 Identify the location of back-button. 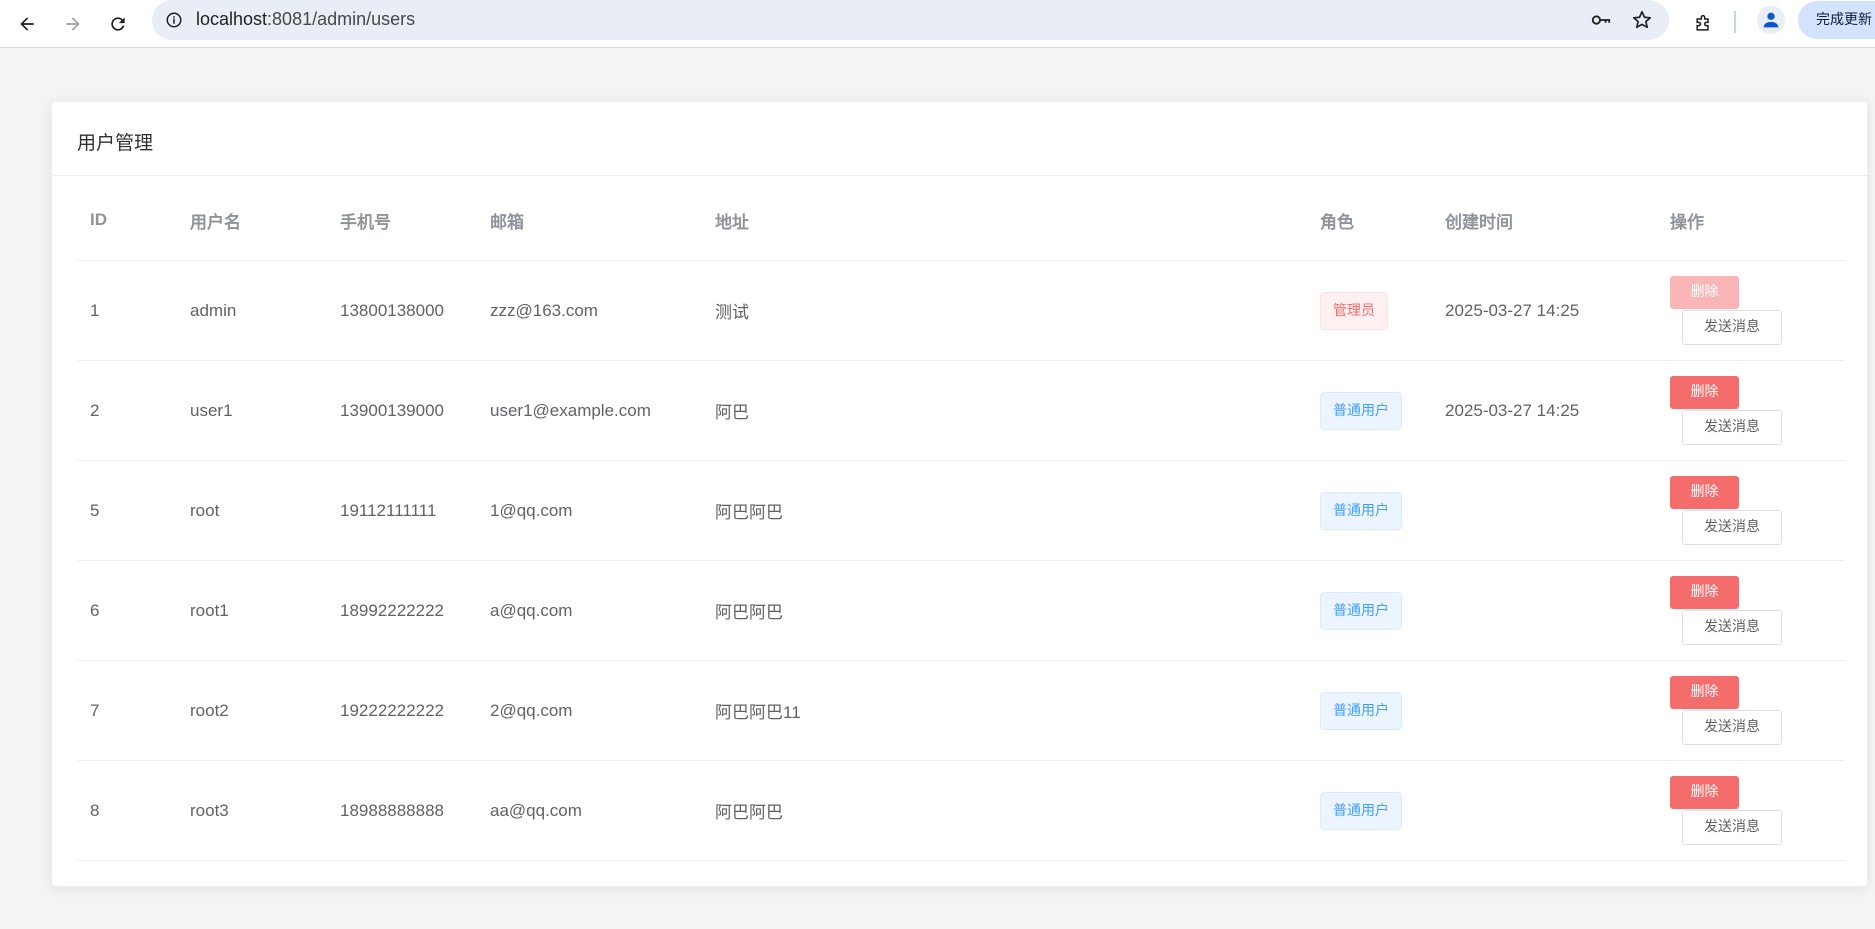
(27, 24).